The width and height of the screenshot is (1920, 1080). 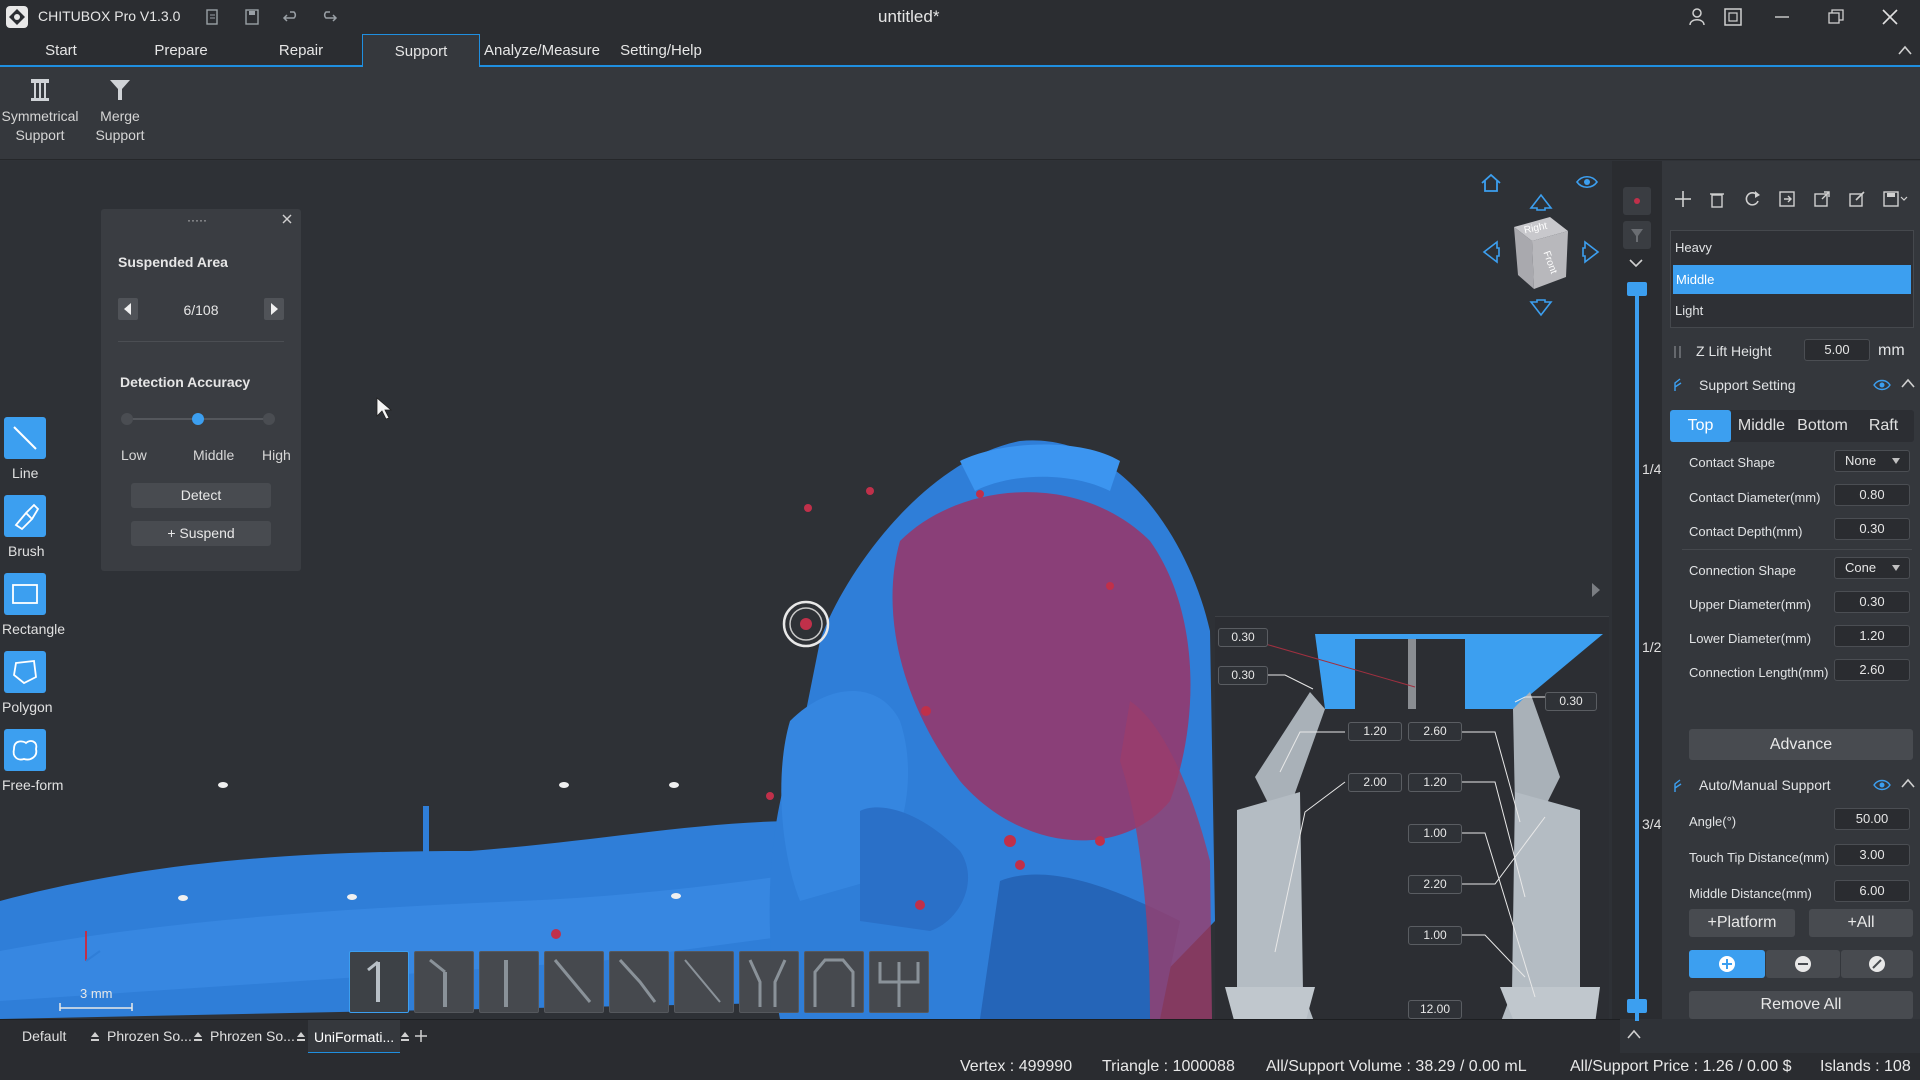 What do you see at coordinates (1587, 182) in the screenshot?
I see `visibility-eye-icon` at bounding box center [1587, 182].